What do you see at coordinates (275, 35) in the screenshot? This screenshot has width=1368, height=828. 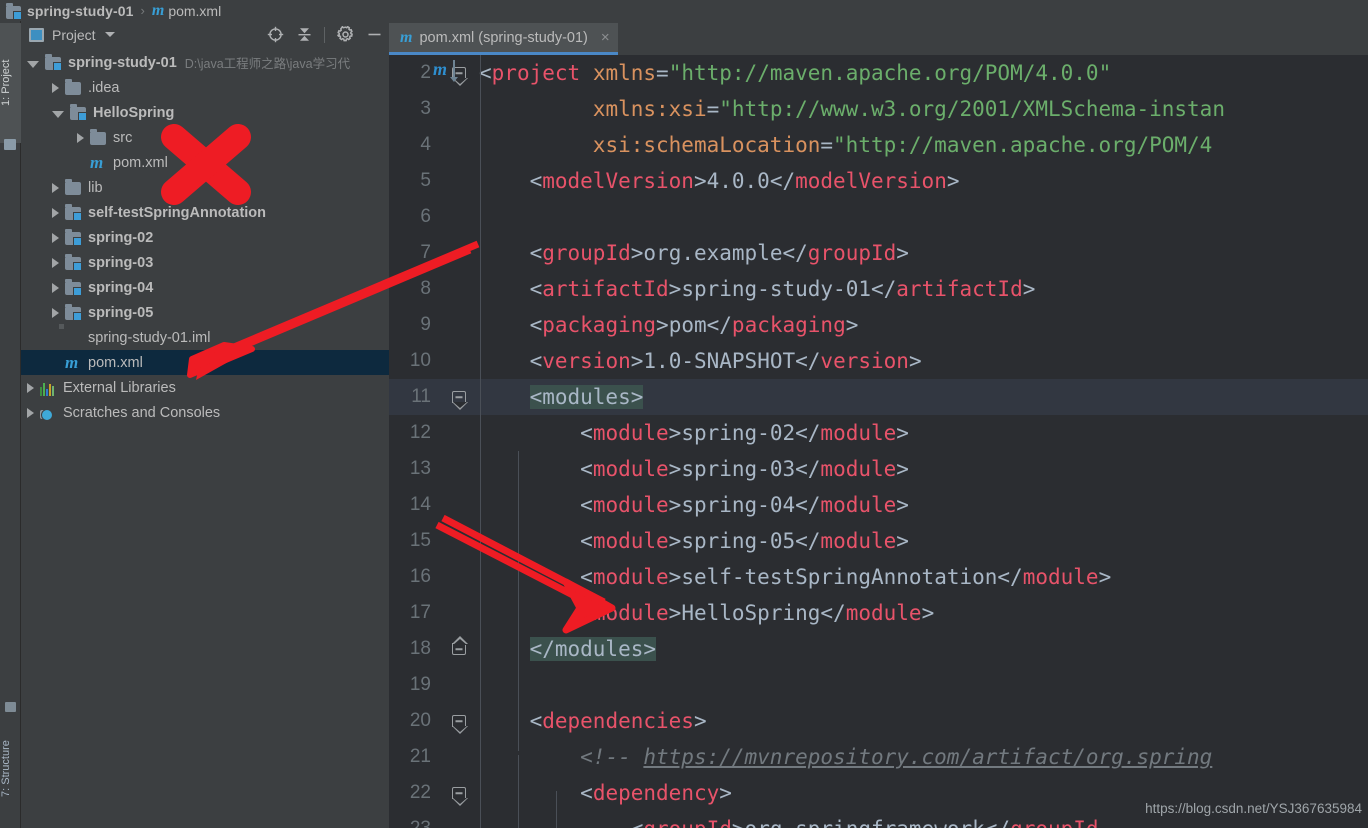 I see `locate-target-icon` at bounding box center [275, 35].